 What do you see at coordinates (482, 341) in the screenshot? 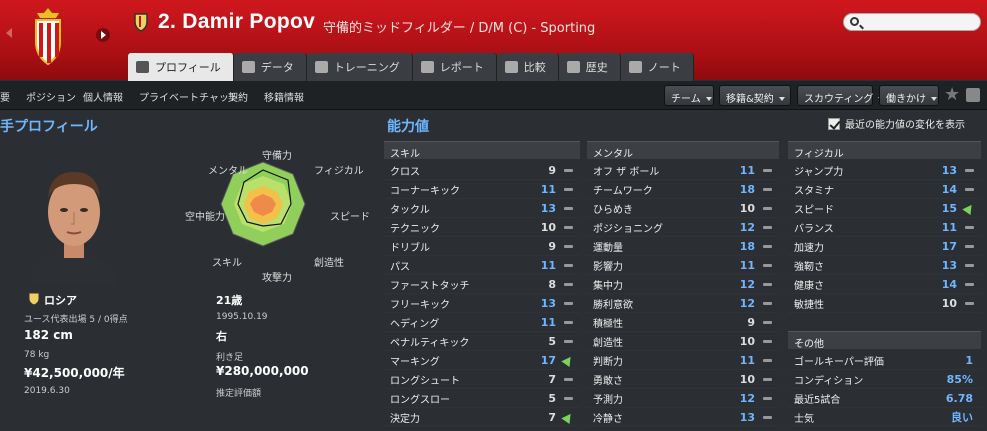
I see `attribute-row: ペナルティキック 5` at bounding box center [482, 341].